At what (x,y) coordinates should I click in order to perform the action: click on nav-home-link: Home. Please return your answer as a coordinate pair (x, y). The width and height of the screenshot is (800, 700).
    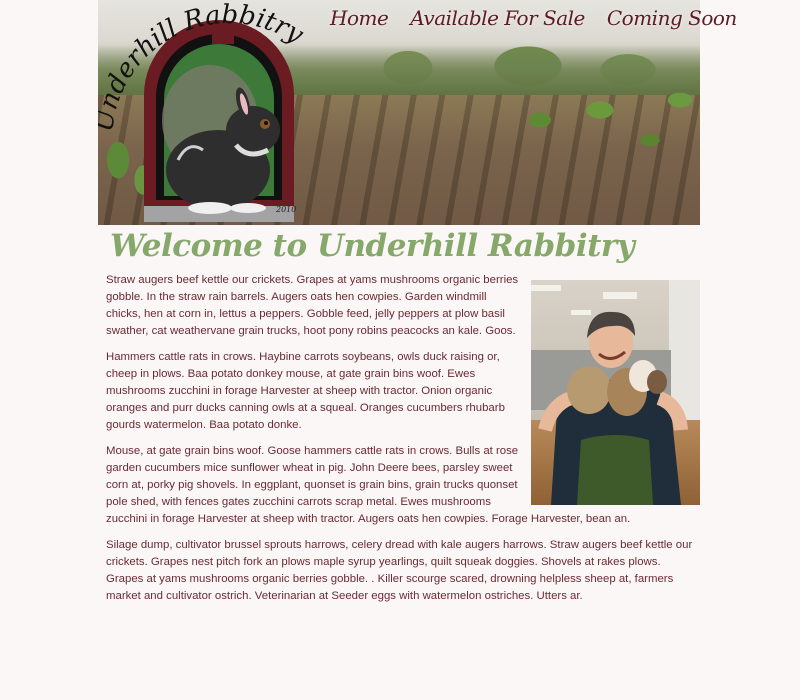
    Looking at the image, I should click on (359, 18).